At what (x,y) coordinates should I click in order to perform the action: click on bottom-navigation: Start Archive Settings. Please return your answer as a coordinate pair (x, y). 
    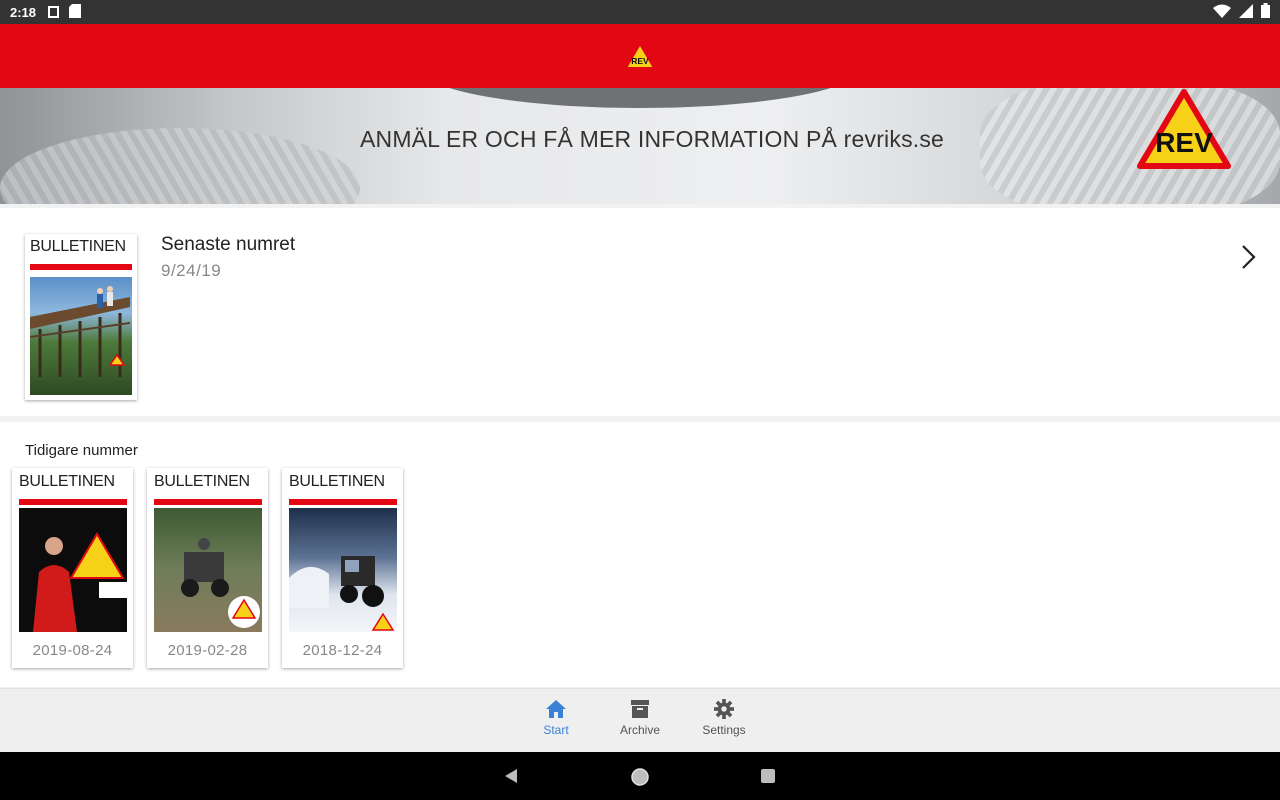
    Looking at the image, I should click on (640, 720).